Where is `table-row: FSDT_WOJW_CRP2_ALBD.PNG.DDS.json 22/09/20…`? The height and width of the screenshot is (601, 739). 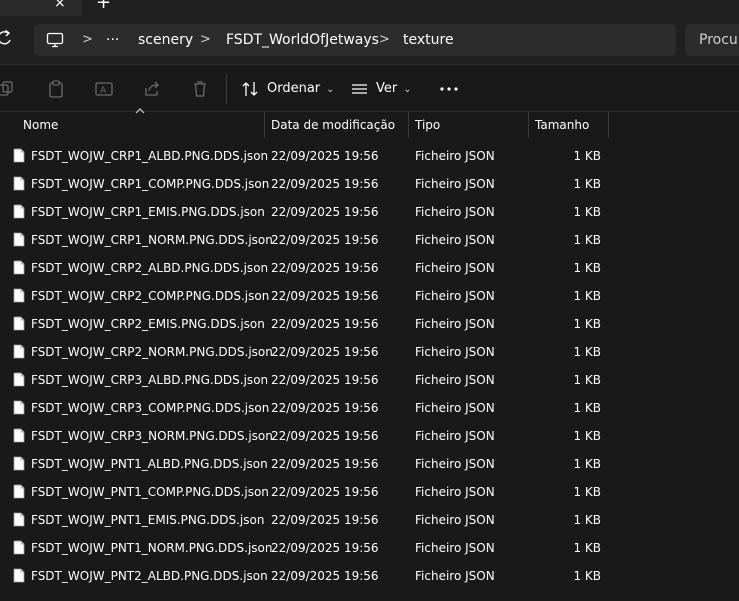
table-row: FSDT_WOJW_CRP2_ALBD.PNG.DDS.json 22/09/20… is located at coordinates (369, 268).